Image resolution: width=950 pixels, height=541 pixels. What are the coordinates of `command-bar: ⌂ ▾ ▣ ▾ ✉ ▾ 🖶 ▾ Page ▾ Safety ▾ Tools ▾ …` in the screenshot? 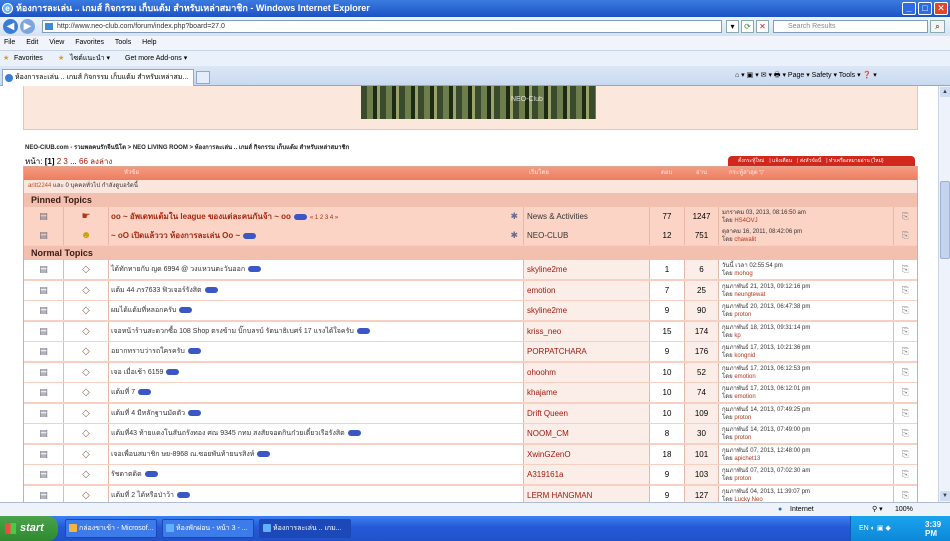 It's located at (806, 76).